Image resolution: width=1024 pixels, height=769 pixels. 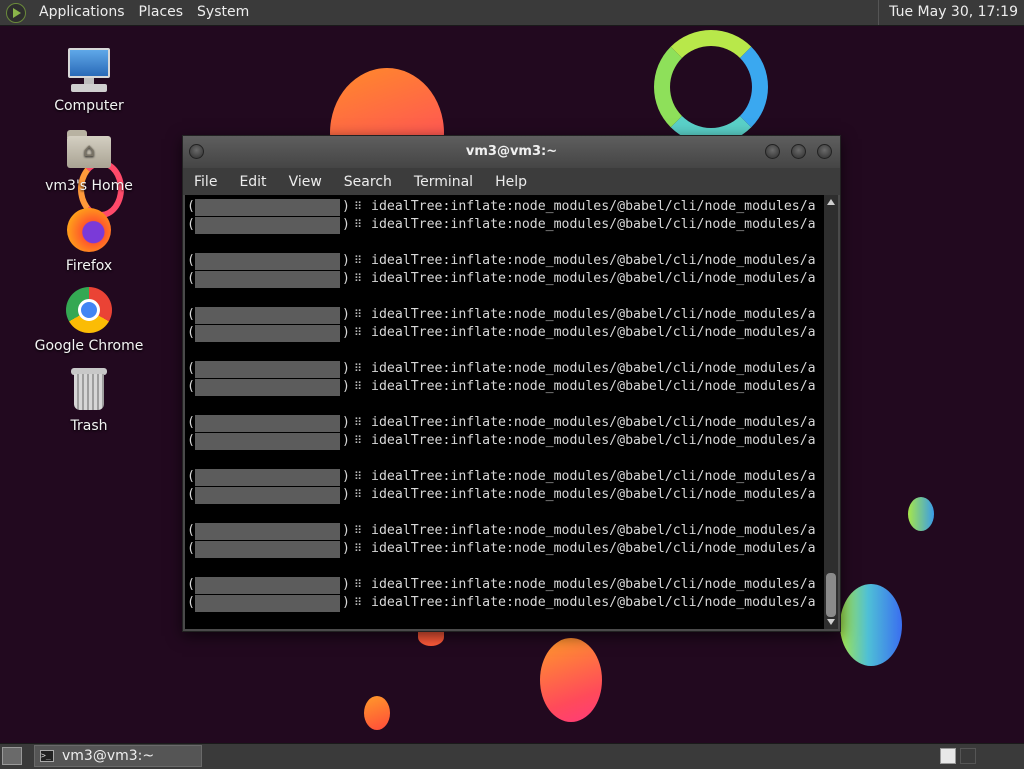 I want to click on desktop-icon-computer: Computer, so click(x=89, y=80).